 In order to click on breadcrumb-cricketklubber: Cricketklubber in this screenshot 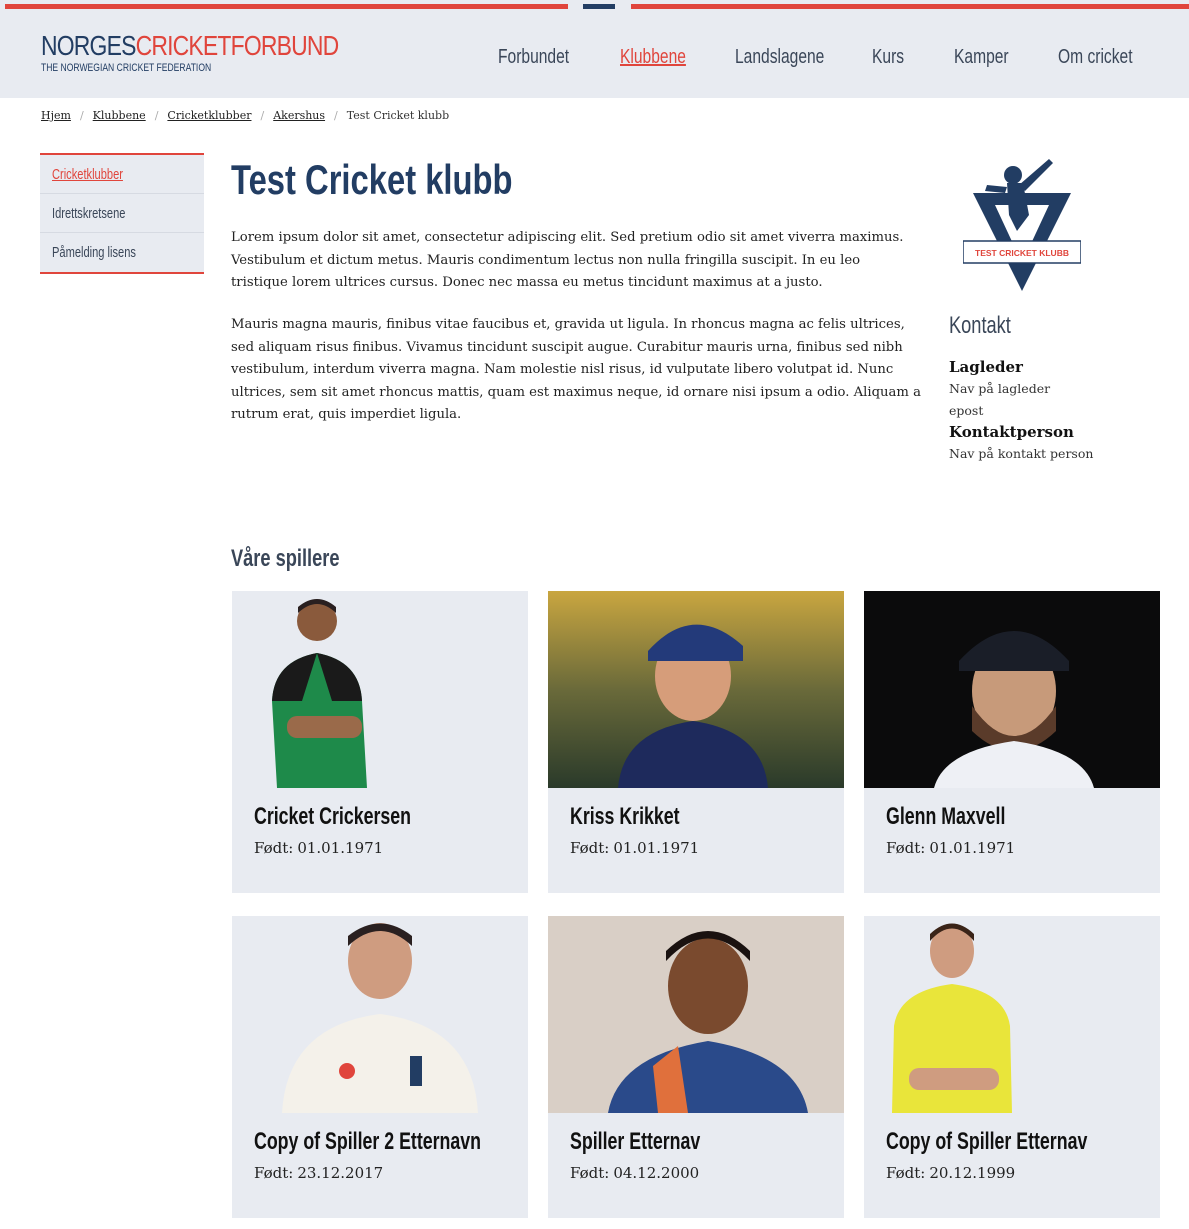, I will do `click(209, 115)`.